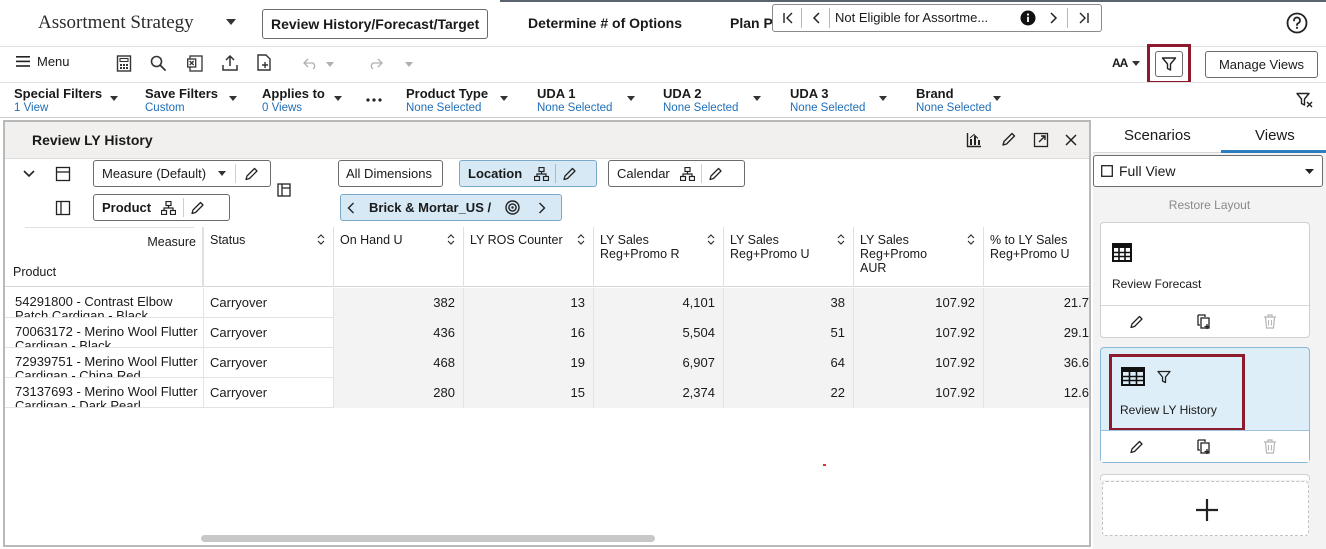 The width and height of the screenshot is (1326, 549). Describe the element at coordinates (375, 63) in the screenshot. I see `redo-icon` at that location.